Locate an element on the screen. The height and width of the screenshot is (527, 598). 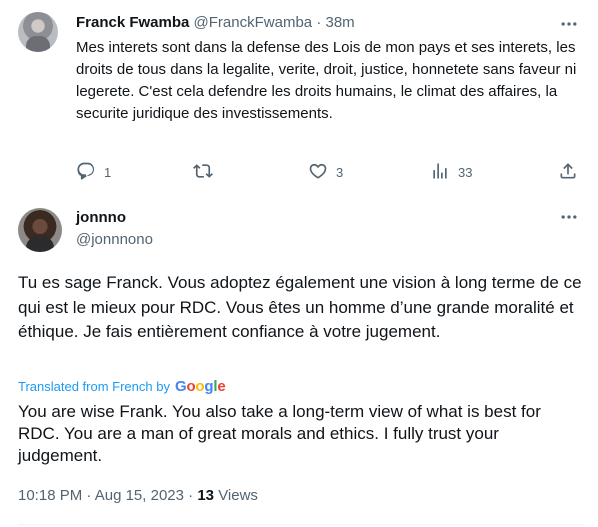
translated-label: Translated from French by is located at coordinates (94, 387).